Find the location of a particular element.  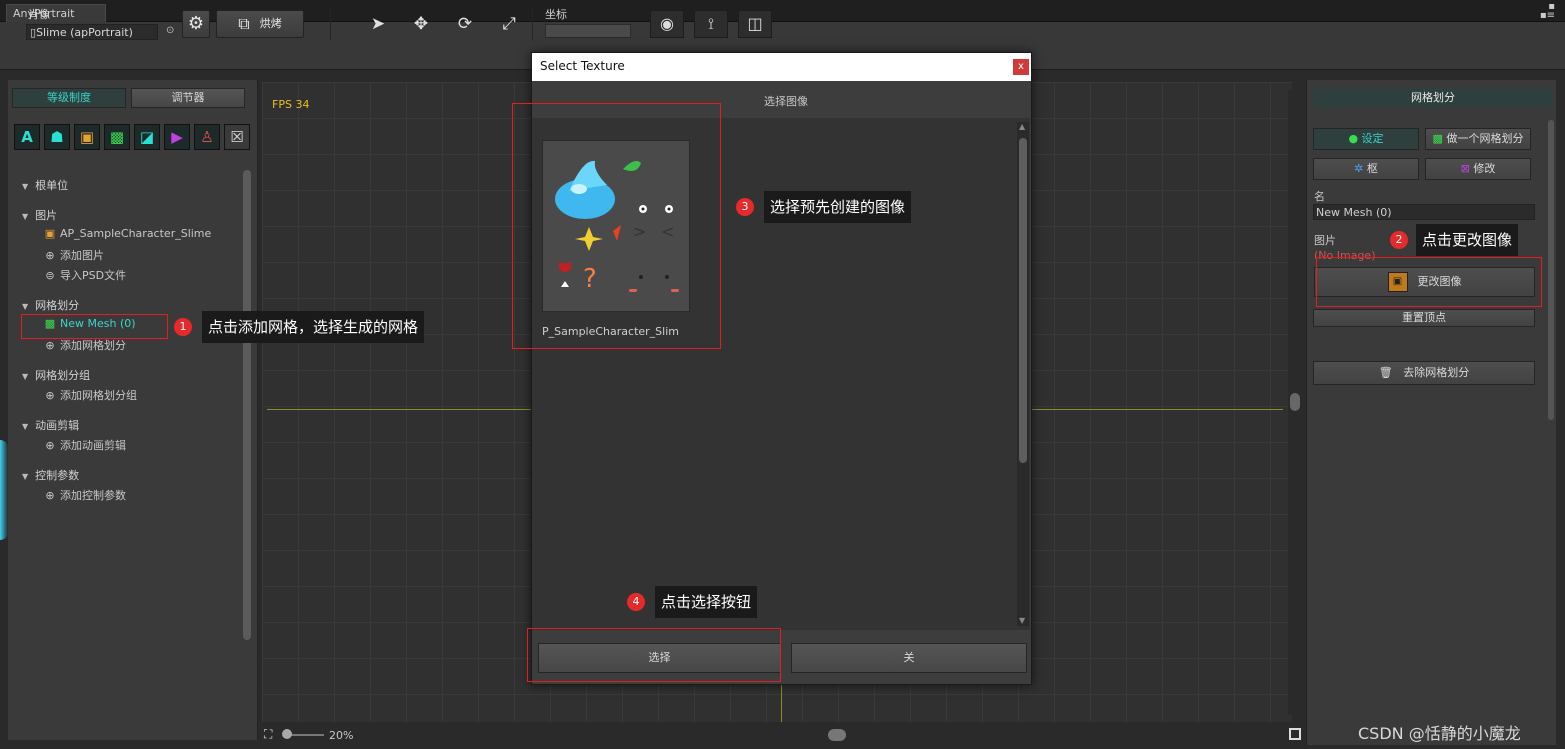

tree-section-image: ▼ 图片 is located at coordinates (39, 215).